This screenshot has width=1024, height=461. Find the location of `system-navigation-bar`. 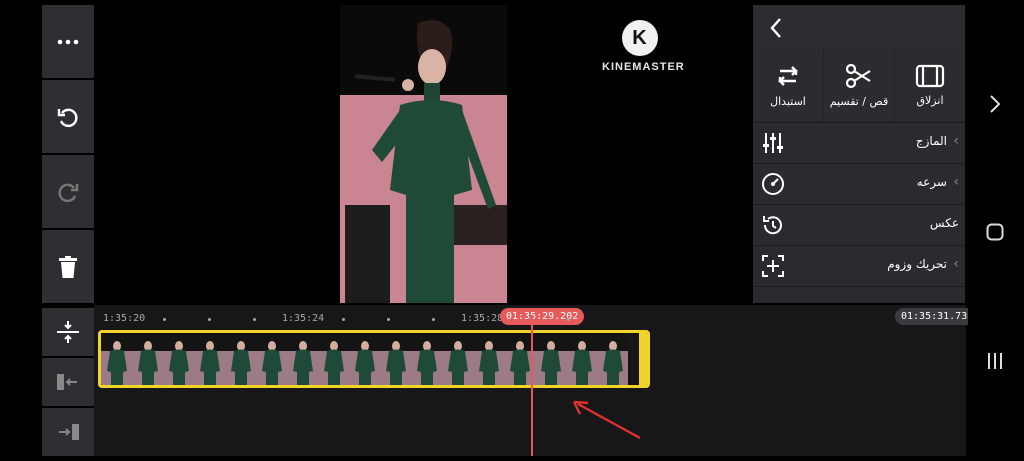

system-navigation-bar is located at coordinates (996, 230).